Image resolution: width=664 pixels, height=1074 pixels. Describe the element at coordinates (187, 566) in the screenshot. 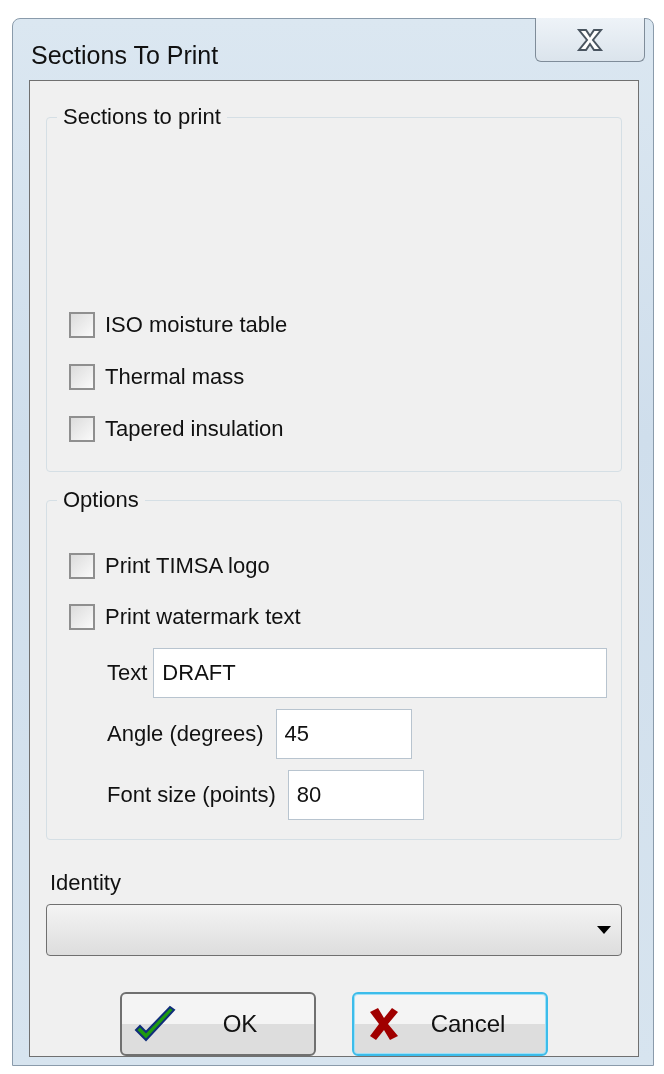

I see `checkbox-label: Print TIMSA logo` at that location.